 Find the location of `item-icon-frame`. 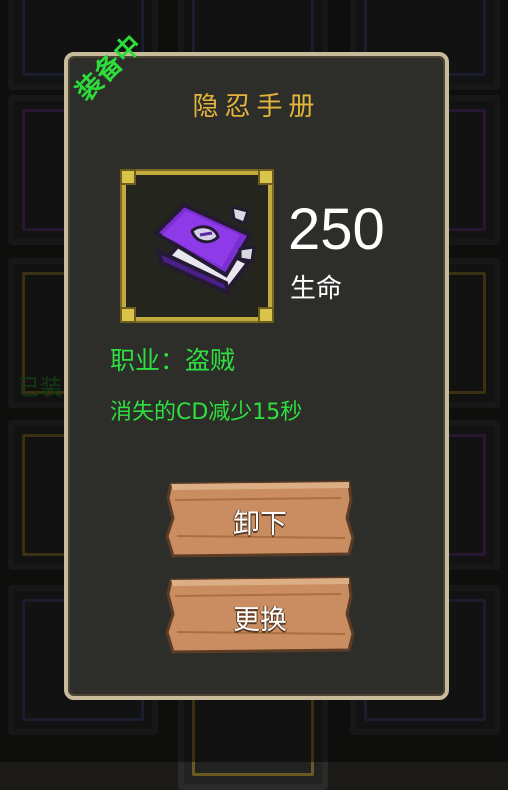

item-icon-frame is located at coordinates (197, 246).